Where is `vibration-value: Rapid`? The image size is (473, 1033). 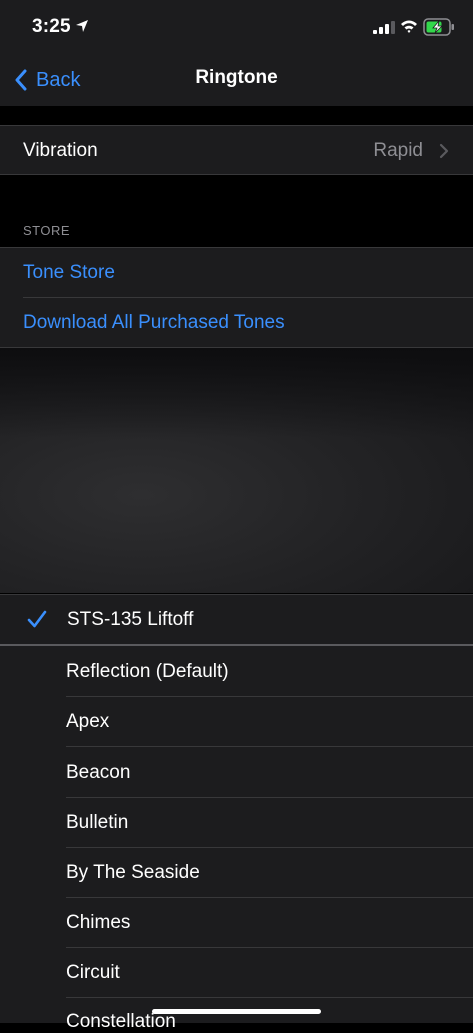 vibration-value: Rapid is located at coordinates (398, 150).